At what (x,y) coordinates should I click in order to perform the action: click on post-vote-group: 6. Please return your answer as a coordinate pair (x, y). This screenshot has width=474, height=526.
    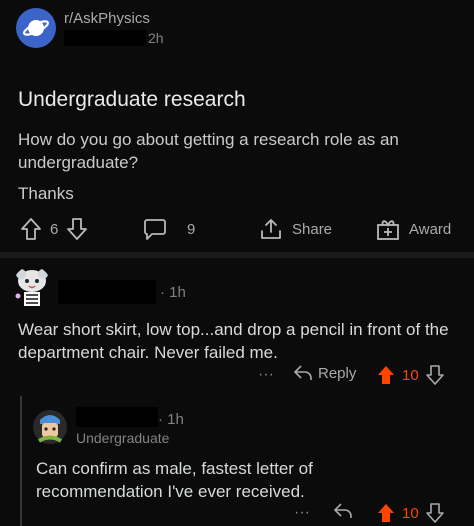
    Looking at the image, I should click on (54, 229).